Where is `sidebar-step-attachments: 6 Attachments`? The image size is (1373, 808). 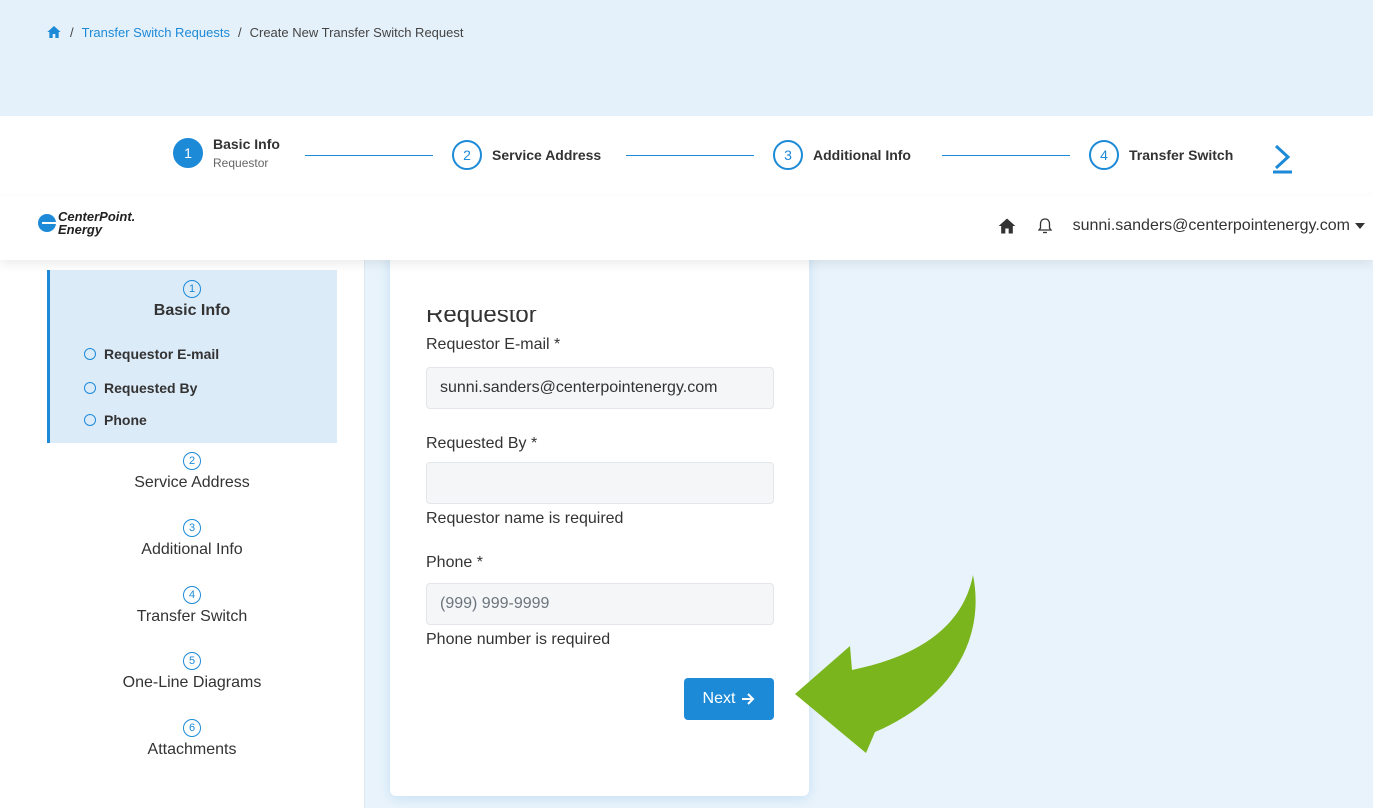
sidebar-step-attachments: 6 Attachments is located at coordinates (192, 739).